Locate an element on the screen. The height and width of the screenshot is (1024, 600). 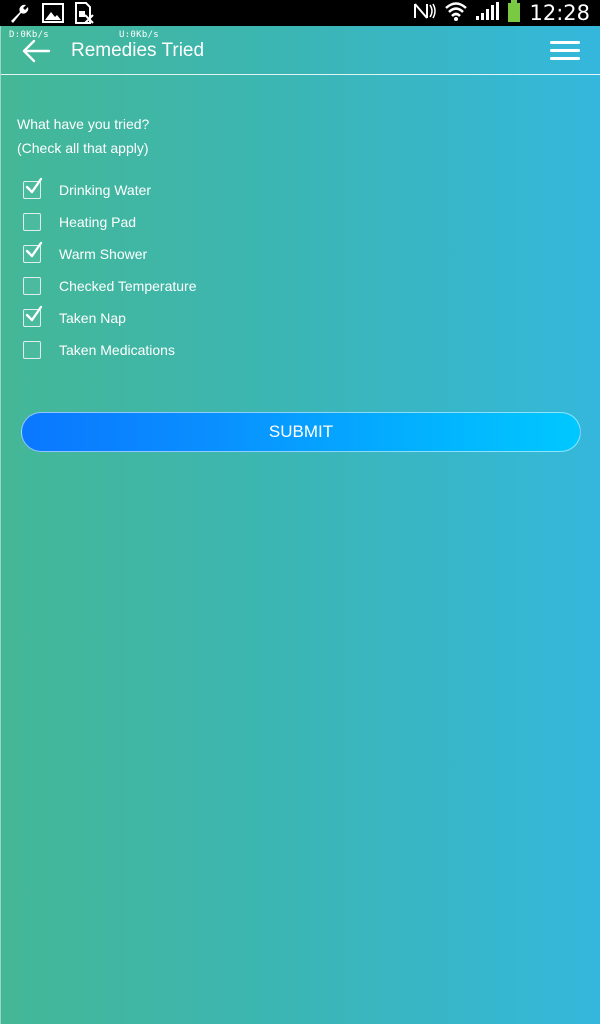
status-bar: 12:28 is located at coordinates (300, 13).